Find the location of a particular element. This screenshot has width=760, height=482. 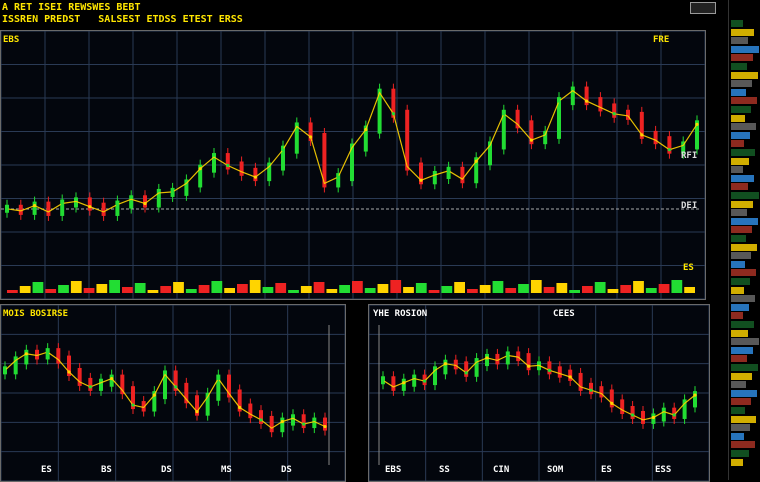

window-control-button is located at coordinates (703, 8).